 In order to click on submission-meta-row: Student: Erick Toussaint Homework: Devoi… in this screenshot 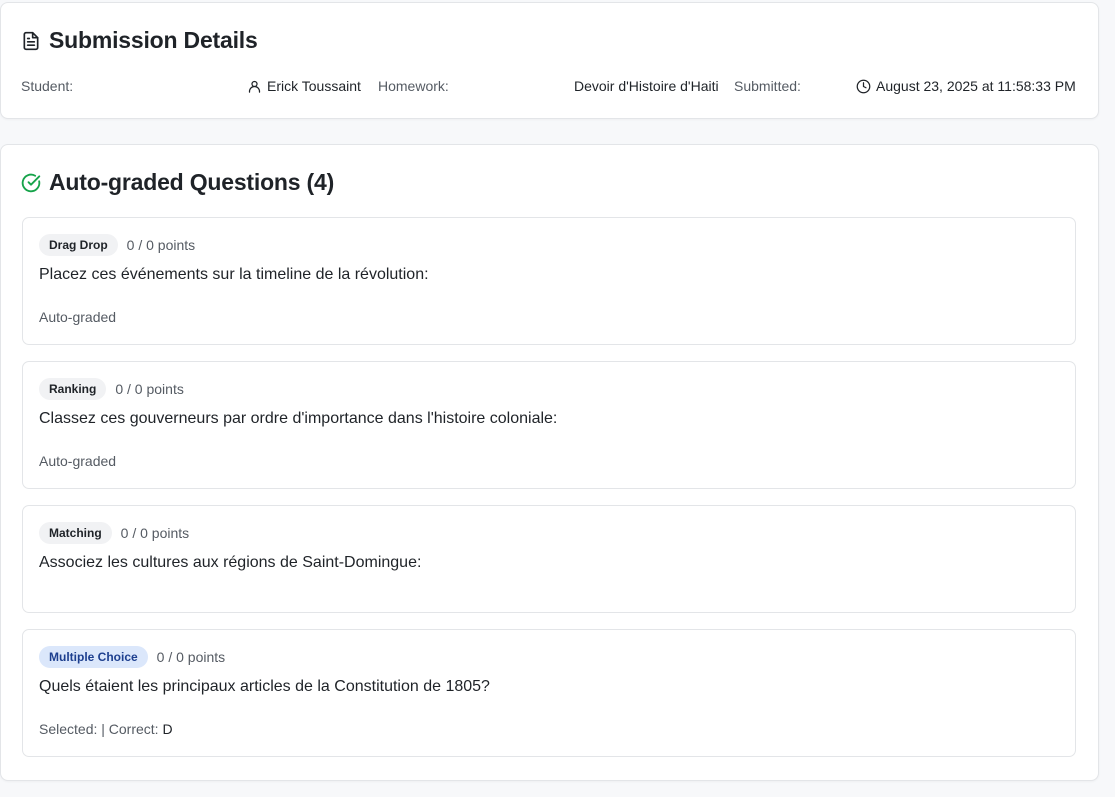, I will do `click(548, 86)`.